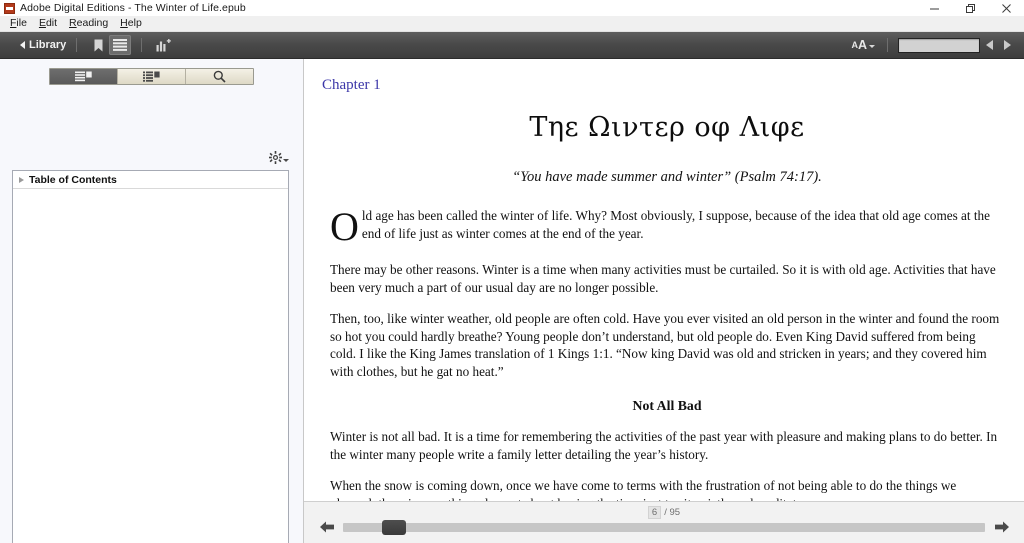 Image resolution: width=1024 pixels, height=543 pixels. I want to click on menu-file: File, so click(18, 23).